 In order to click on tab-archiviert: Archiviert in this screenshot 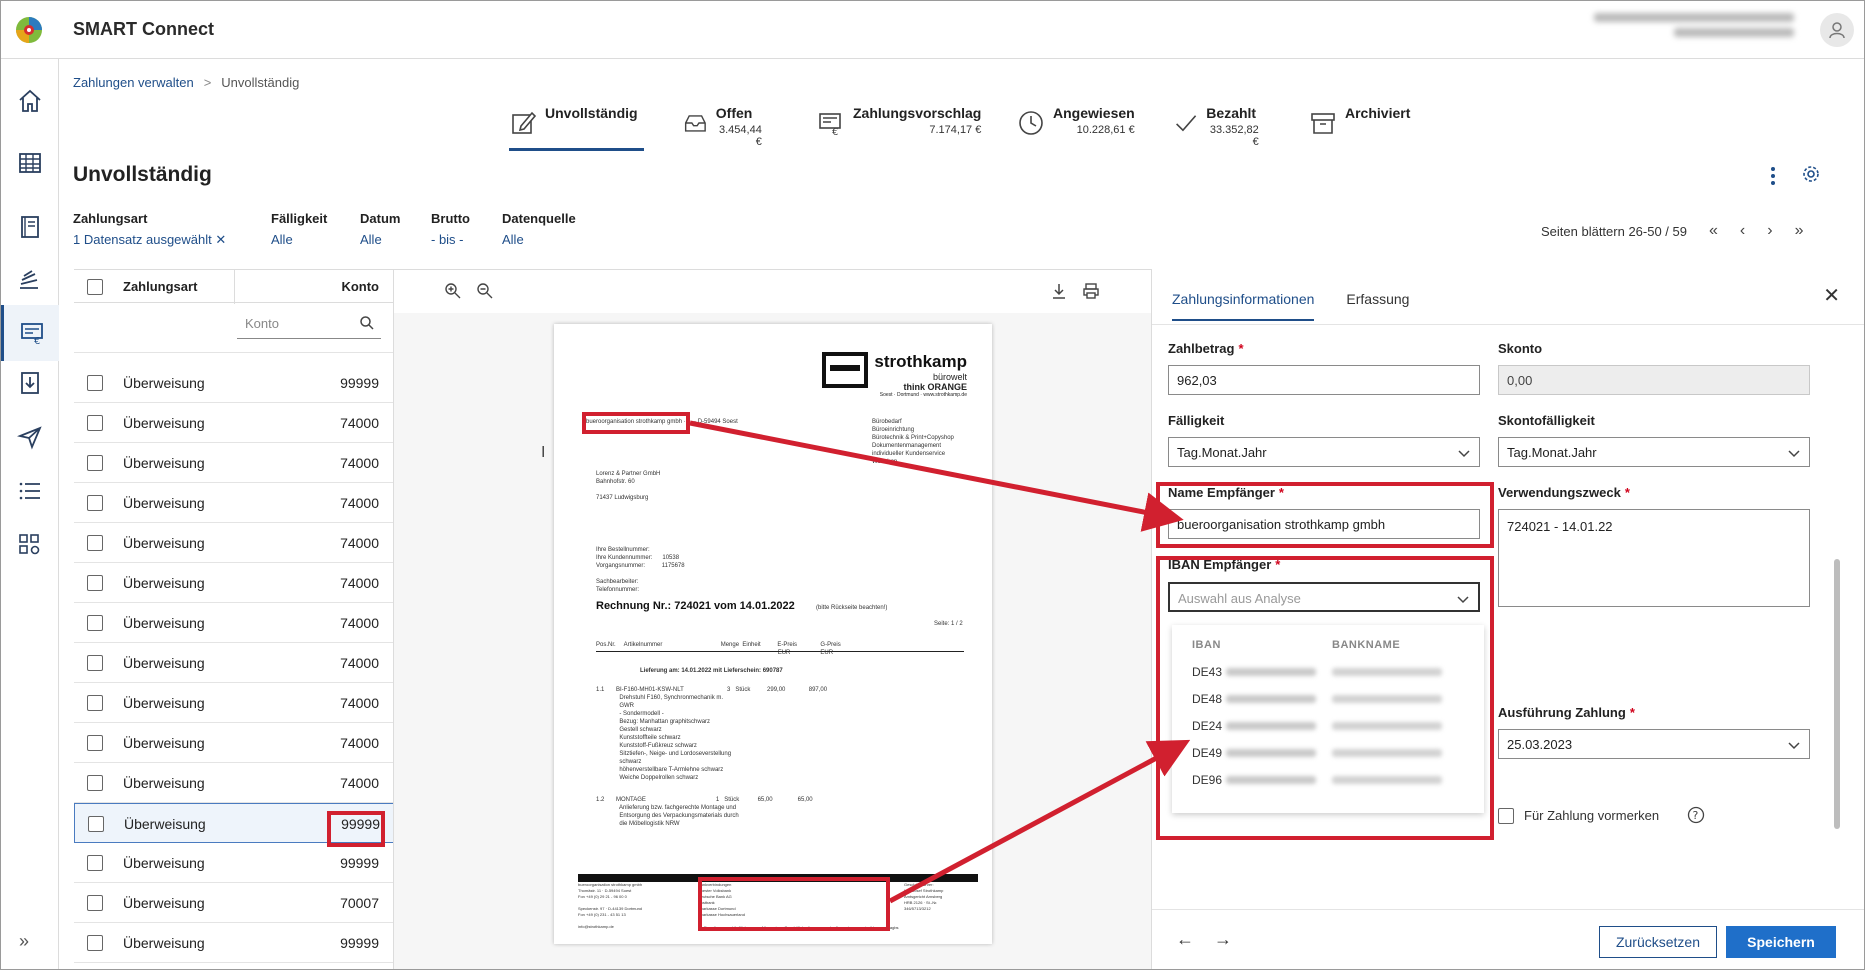, I will do `click(1359, 128)`.